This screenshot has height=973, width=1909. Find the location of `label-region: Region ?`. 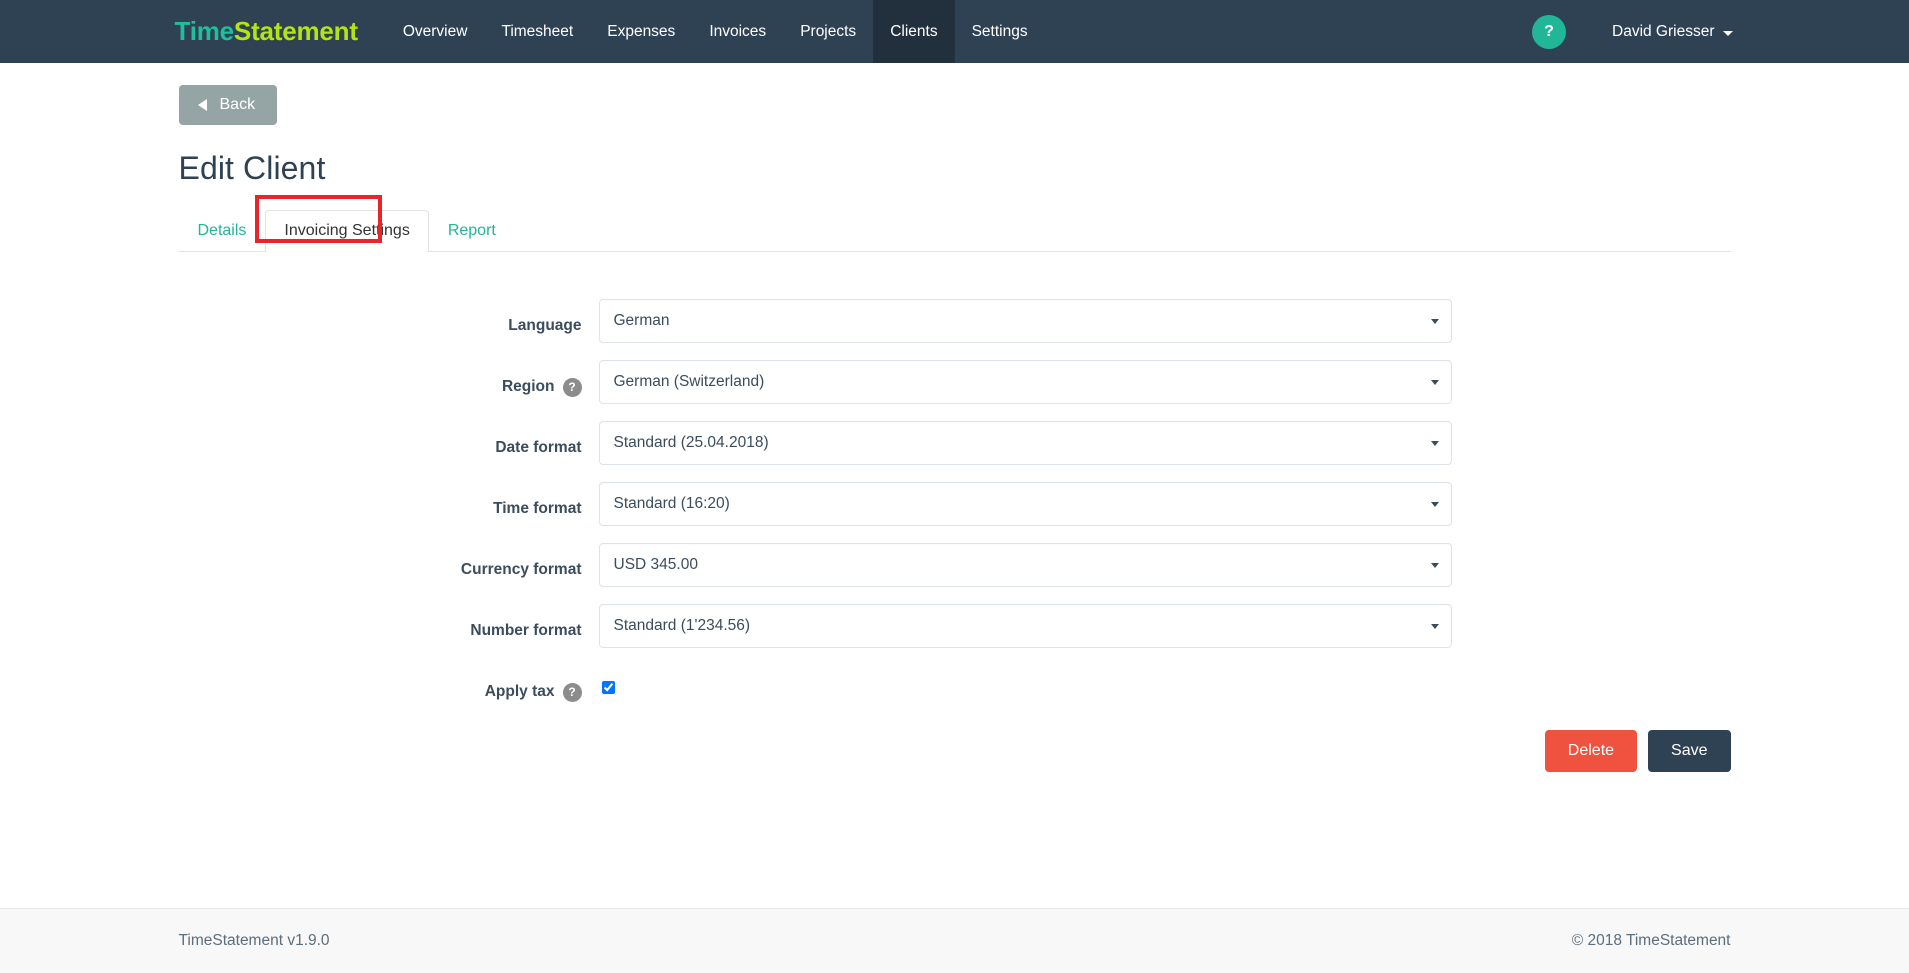

label-region: Region ? is located at coordinates (389, 382).